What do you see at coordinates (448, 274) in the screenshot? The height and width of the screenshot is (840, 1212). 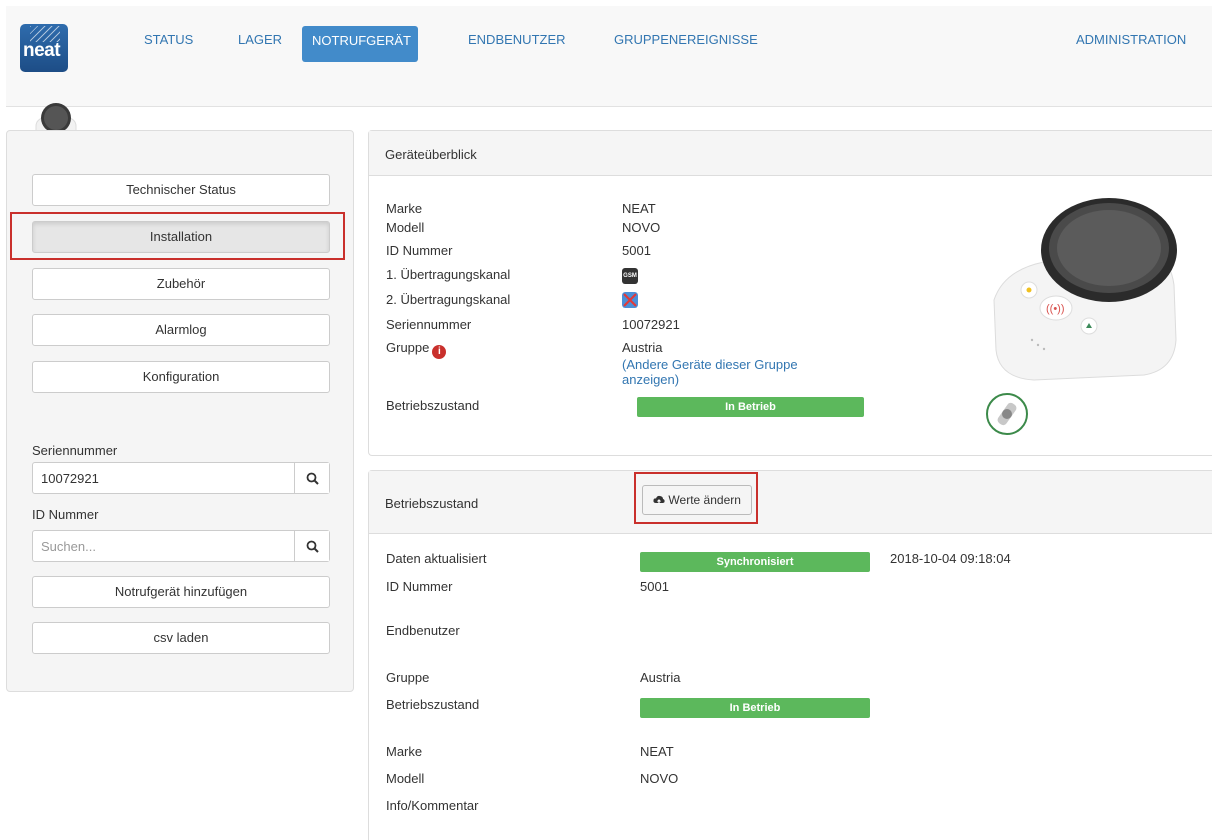 I see `kanal1-key: 1. Übertragungskanal` at bounding box center [448, 274].